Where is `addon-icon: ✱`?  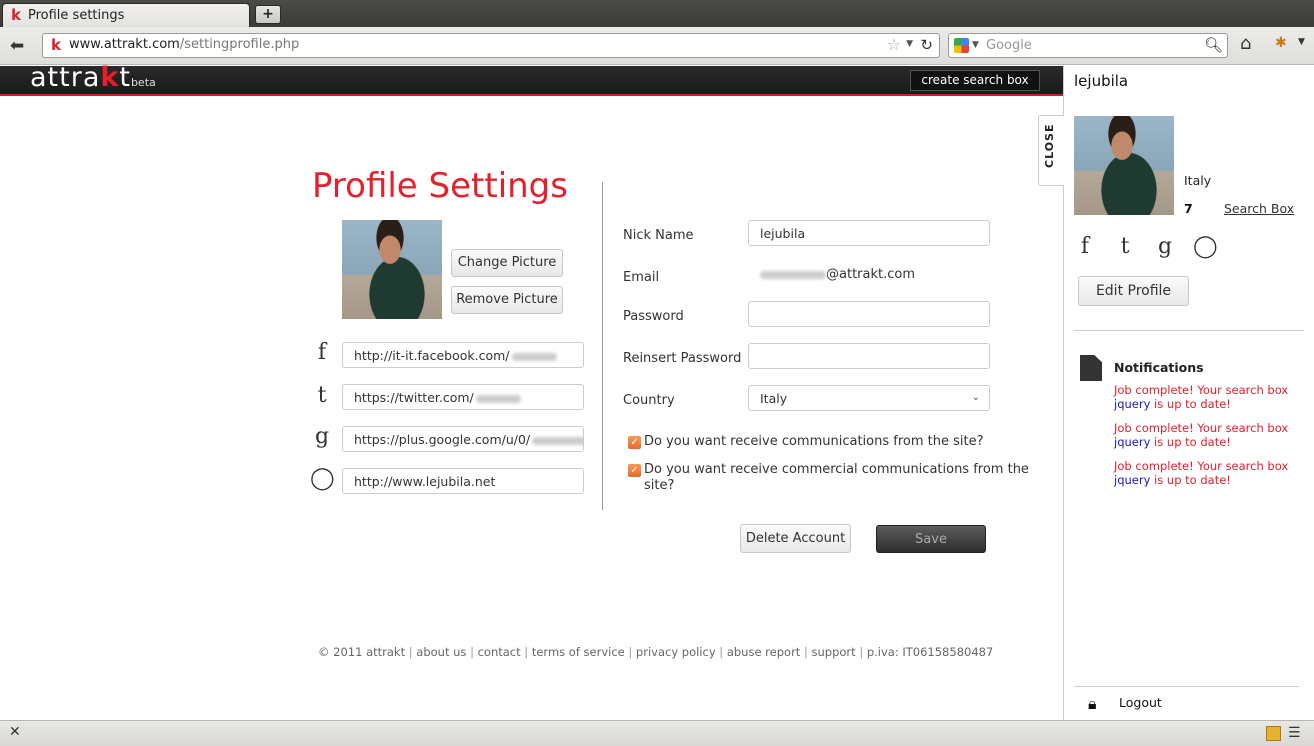 addon-icon: ✱ is located at coordinates (1281, 43).